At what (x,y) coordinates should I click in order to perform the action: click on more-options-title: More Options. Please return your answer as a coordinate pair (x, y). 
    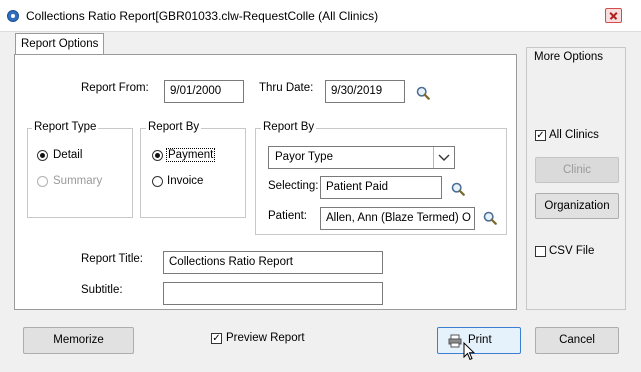
    Looking at the image, I should click on (569, 57).